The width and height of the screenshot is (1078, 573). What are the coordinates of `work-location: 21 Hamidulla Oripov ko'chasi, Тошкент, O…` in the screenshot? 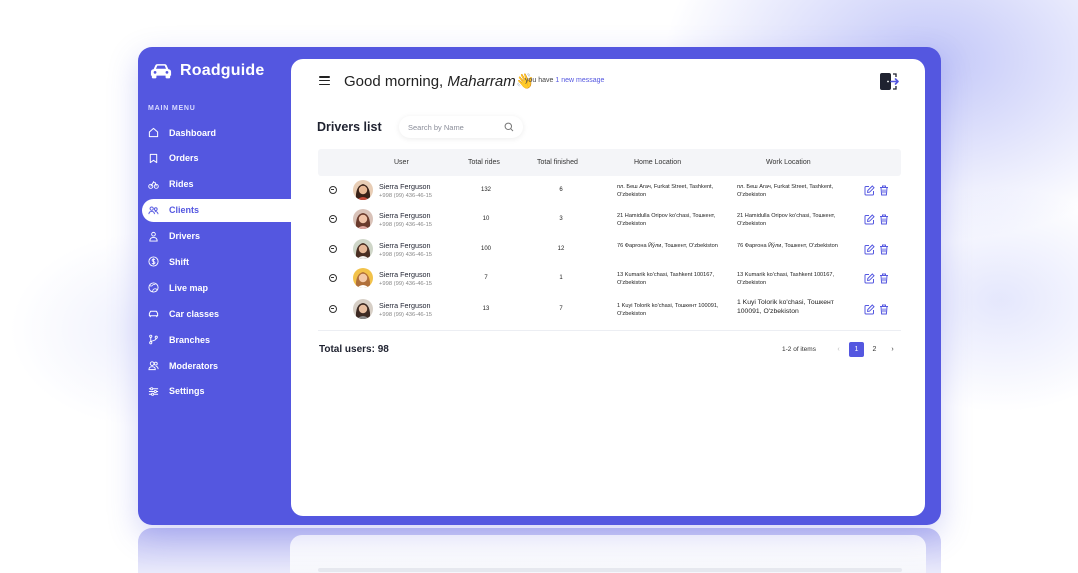 It's located at (786, 220).